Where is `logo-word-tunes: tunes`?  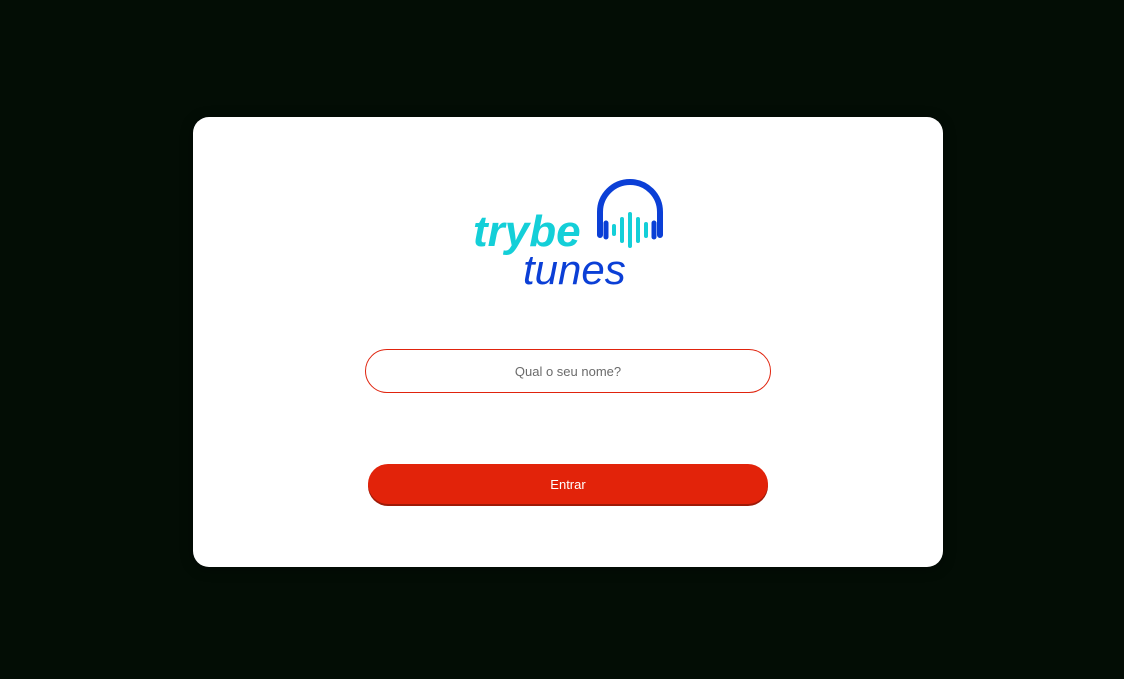
logo-word-tunes: tunes is located at coordinates (574, 267).